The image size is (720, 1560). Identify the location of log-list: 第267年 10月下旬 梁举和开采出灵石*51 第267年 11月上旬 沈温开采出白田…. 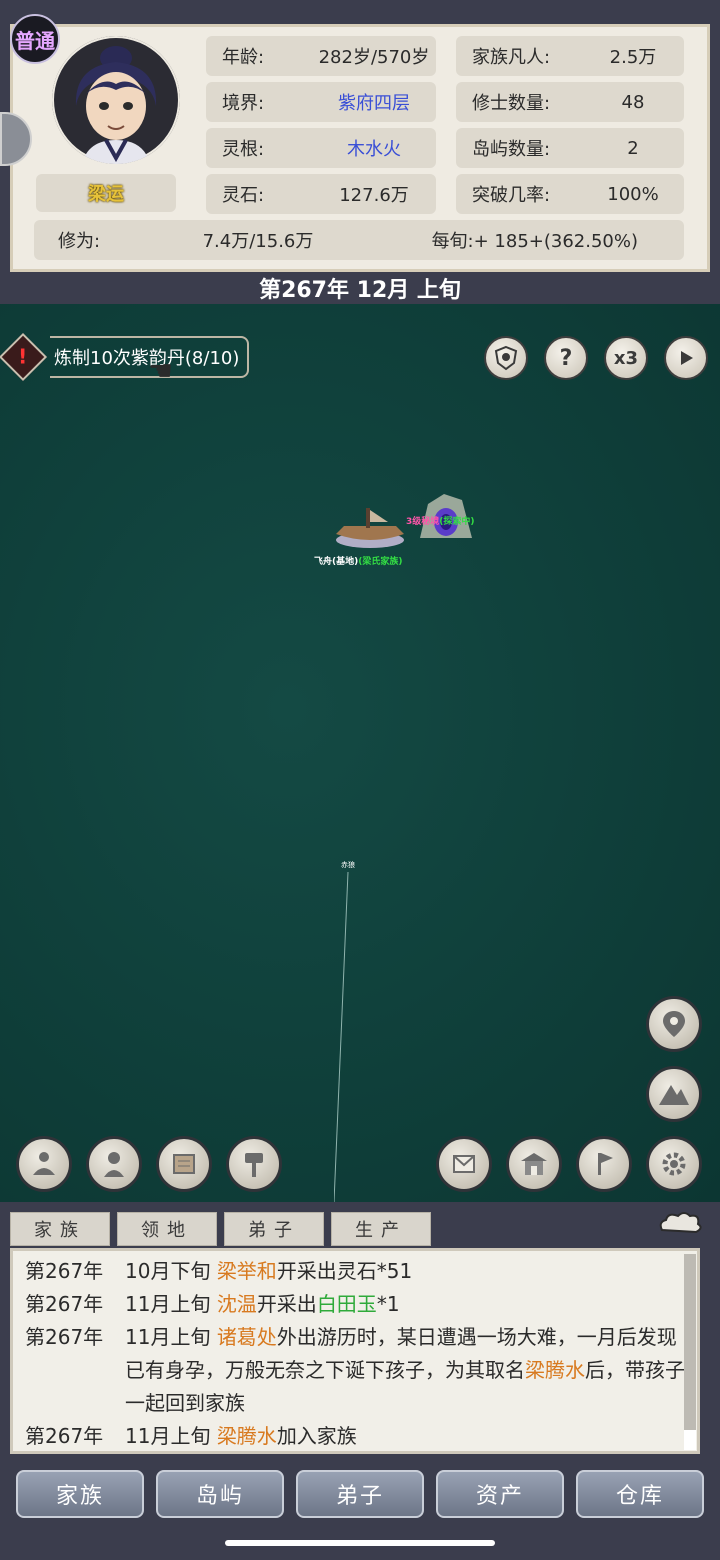
(355, 1351).